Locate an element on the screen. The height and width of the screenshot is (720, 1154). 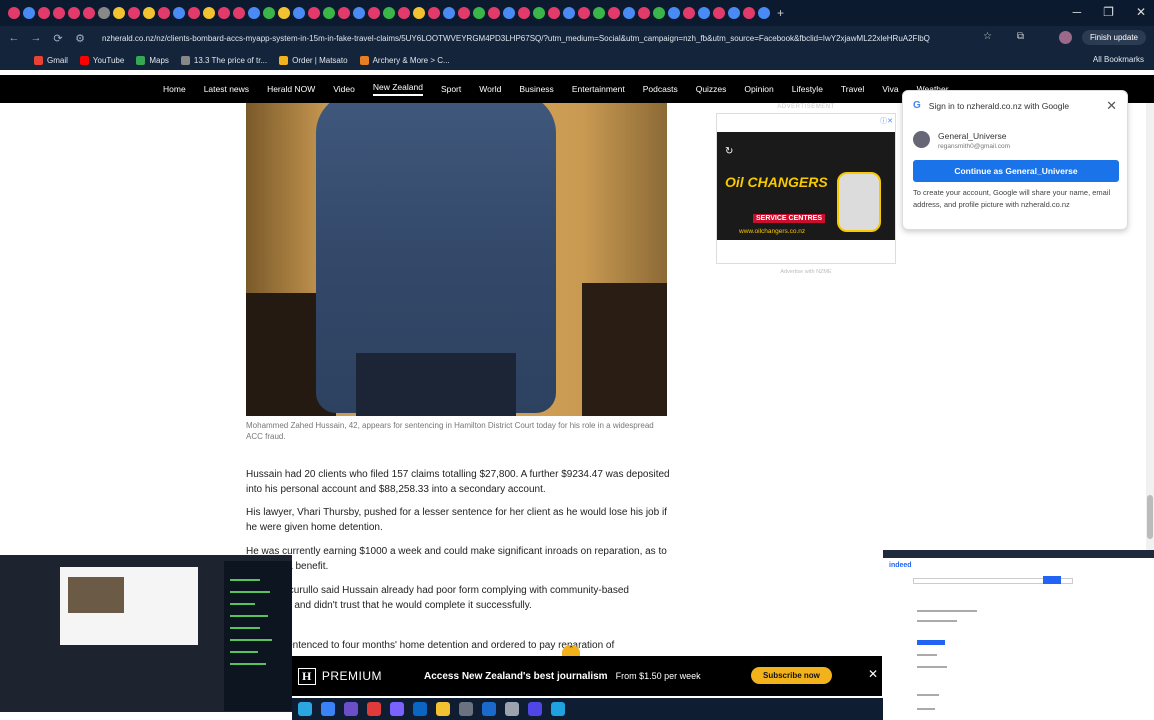
reload-icon: ⟳ is located at coordinates (58, 38).